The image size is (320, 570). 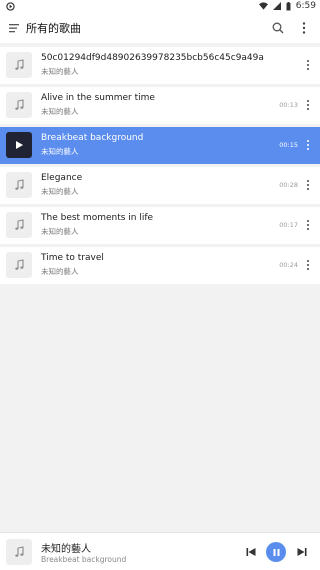 I want to click on song-row: Time to travel 未知的藝人 00:24, so click(x=160, y=265).